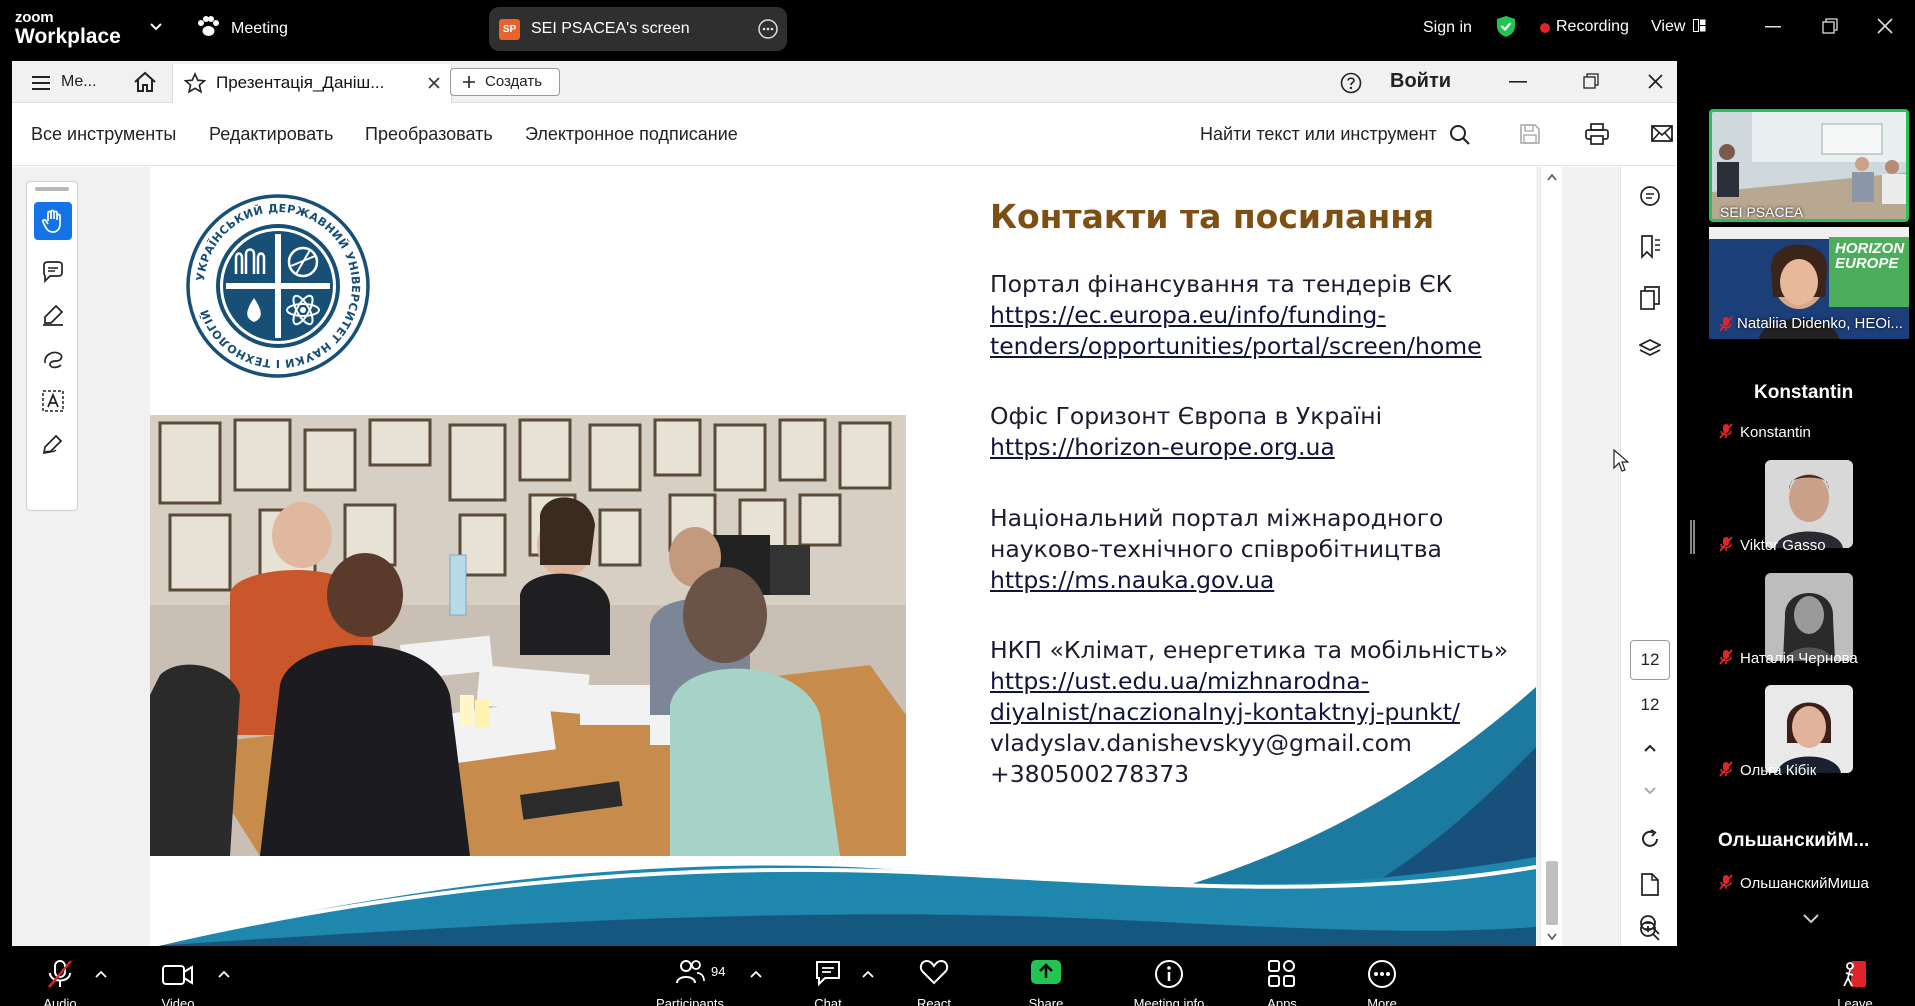  Describe the element at coordinates (1668, 27) in the screenshot. I see `view-menu: View` at that location.